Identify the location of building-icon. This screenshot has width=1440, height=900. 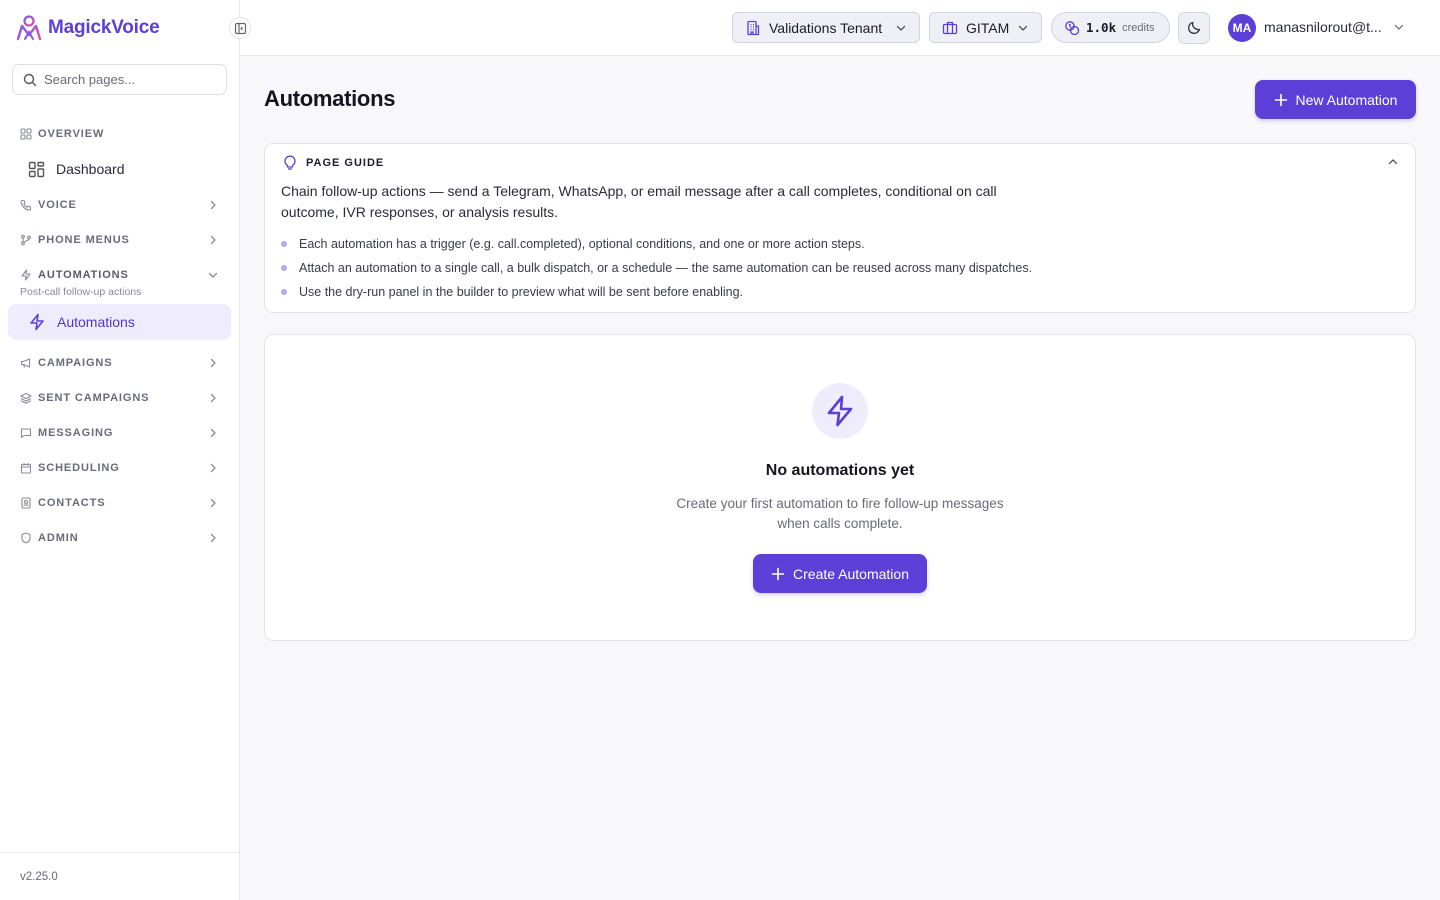
(753, 28).